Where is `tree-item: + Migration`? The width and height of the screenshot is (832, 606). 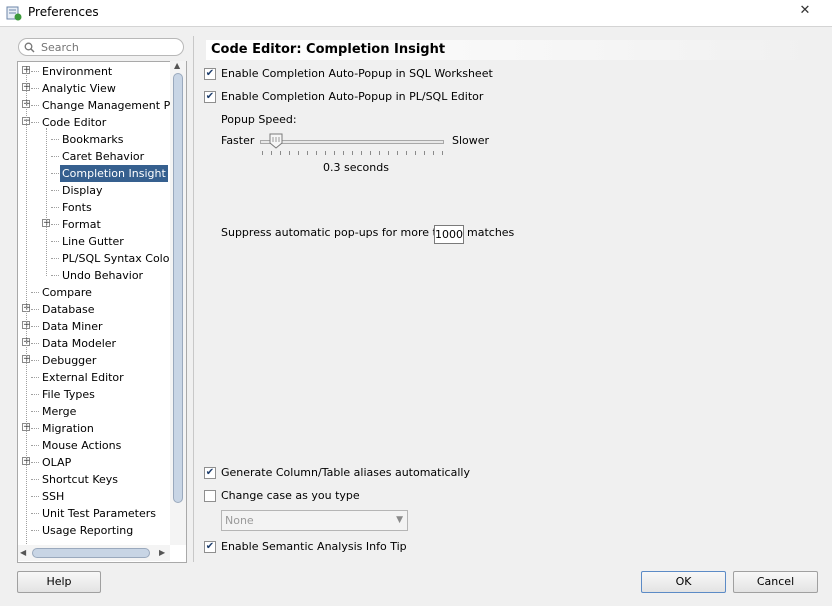
tree-item: + Migration is located at coordinates (102, 428).